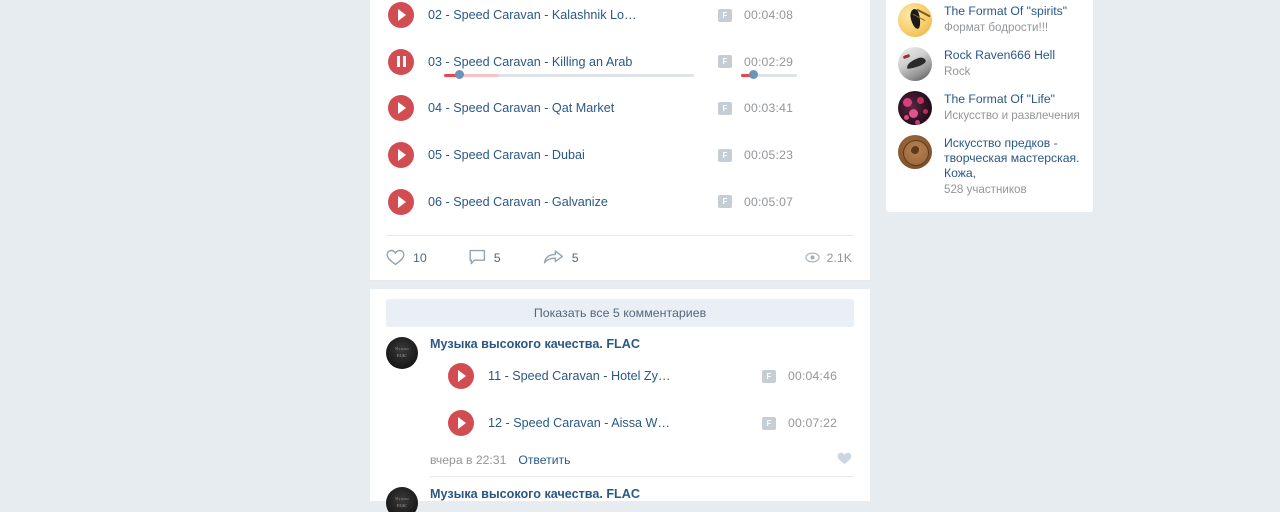  Describe the element at coordinates (518, 202) in the screenshot. I see `audio-track-title: 06 - Speed Caravan - Galvanize` at that location.